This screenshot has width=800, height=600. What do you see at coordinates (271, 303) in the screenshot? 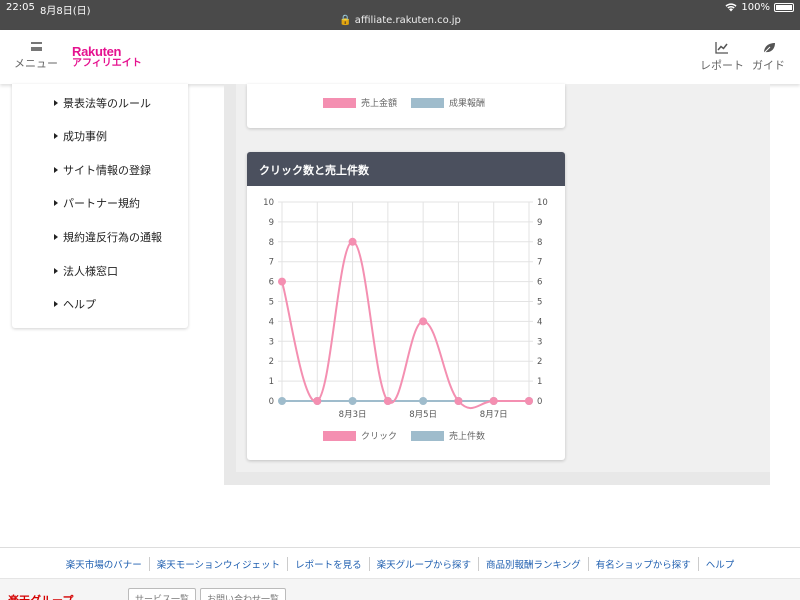
I see `y-tick-label: 5` at bounding box center [271, 303].